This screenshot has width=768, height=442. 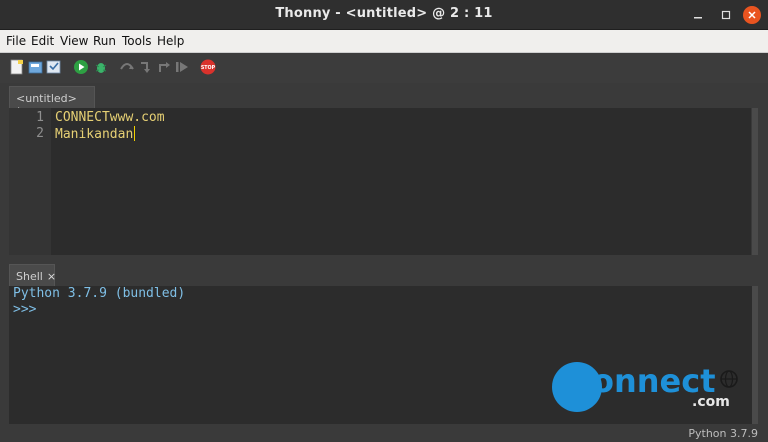 I want to click on code-line: CONNECTwww.com, so click(x=110, y=117).